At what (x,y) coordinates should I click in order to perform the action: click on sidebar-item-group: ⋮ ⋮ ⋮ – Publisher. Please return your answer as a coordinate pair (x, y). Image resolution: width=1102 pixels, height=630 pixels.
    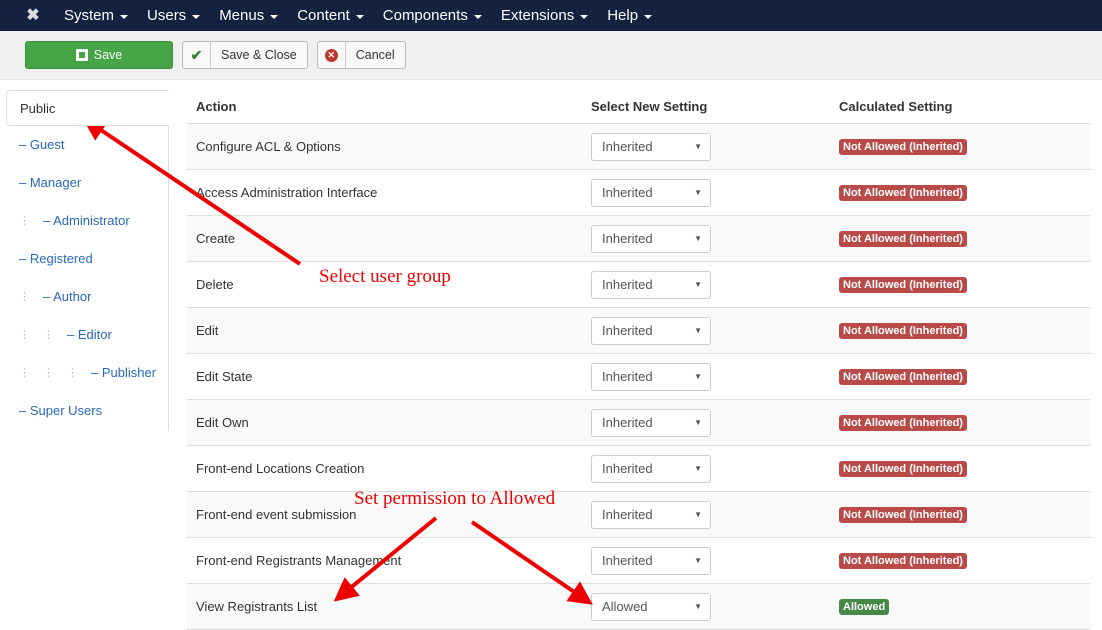
    Looking at the image, I should click on (87, 372).